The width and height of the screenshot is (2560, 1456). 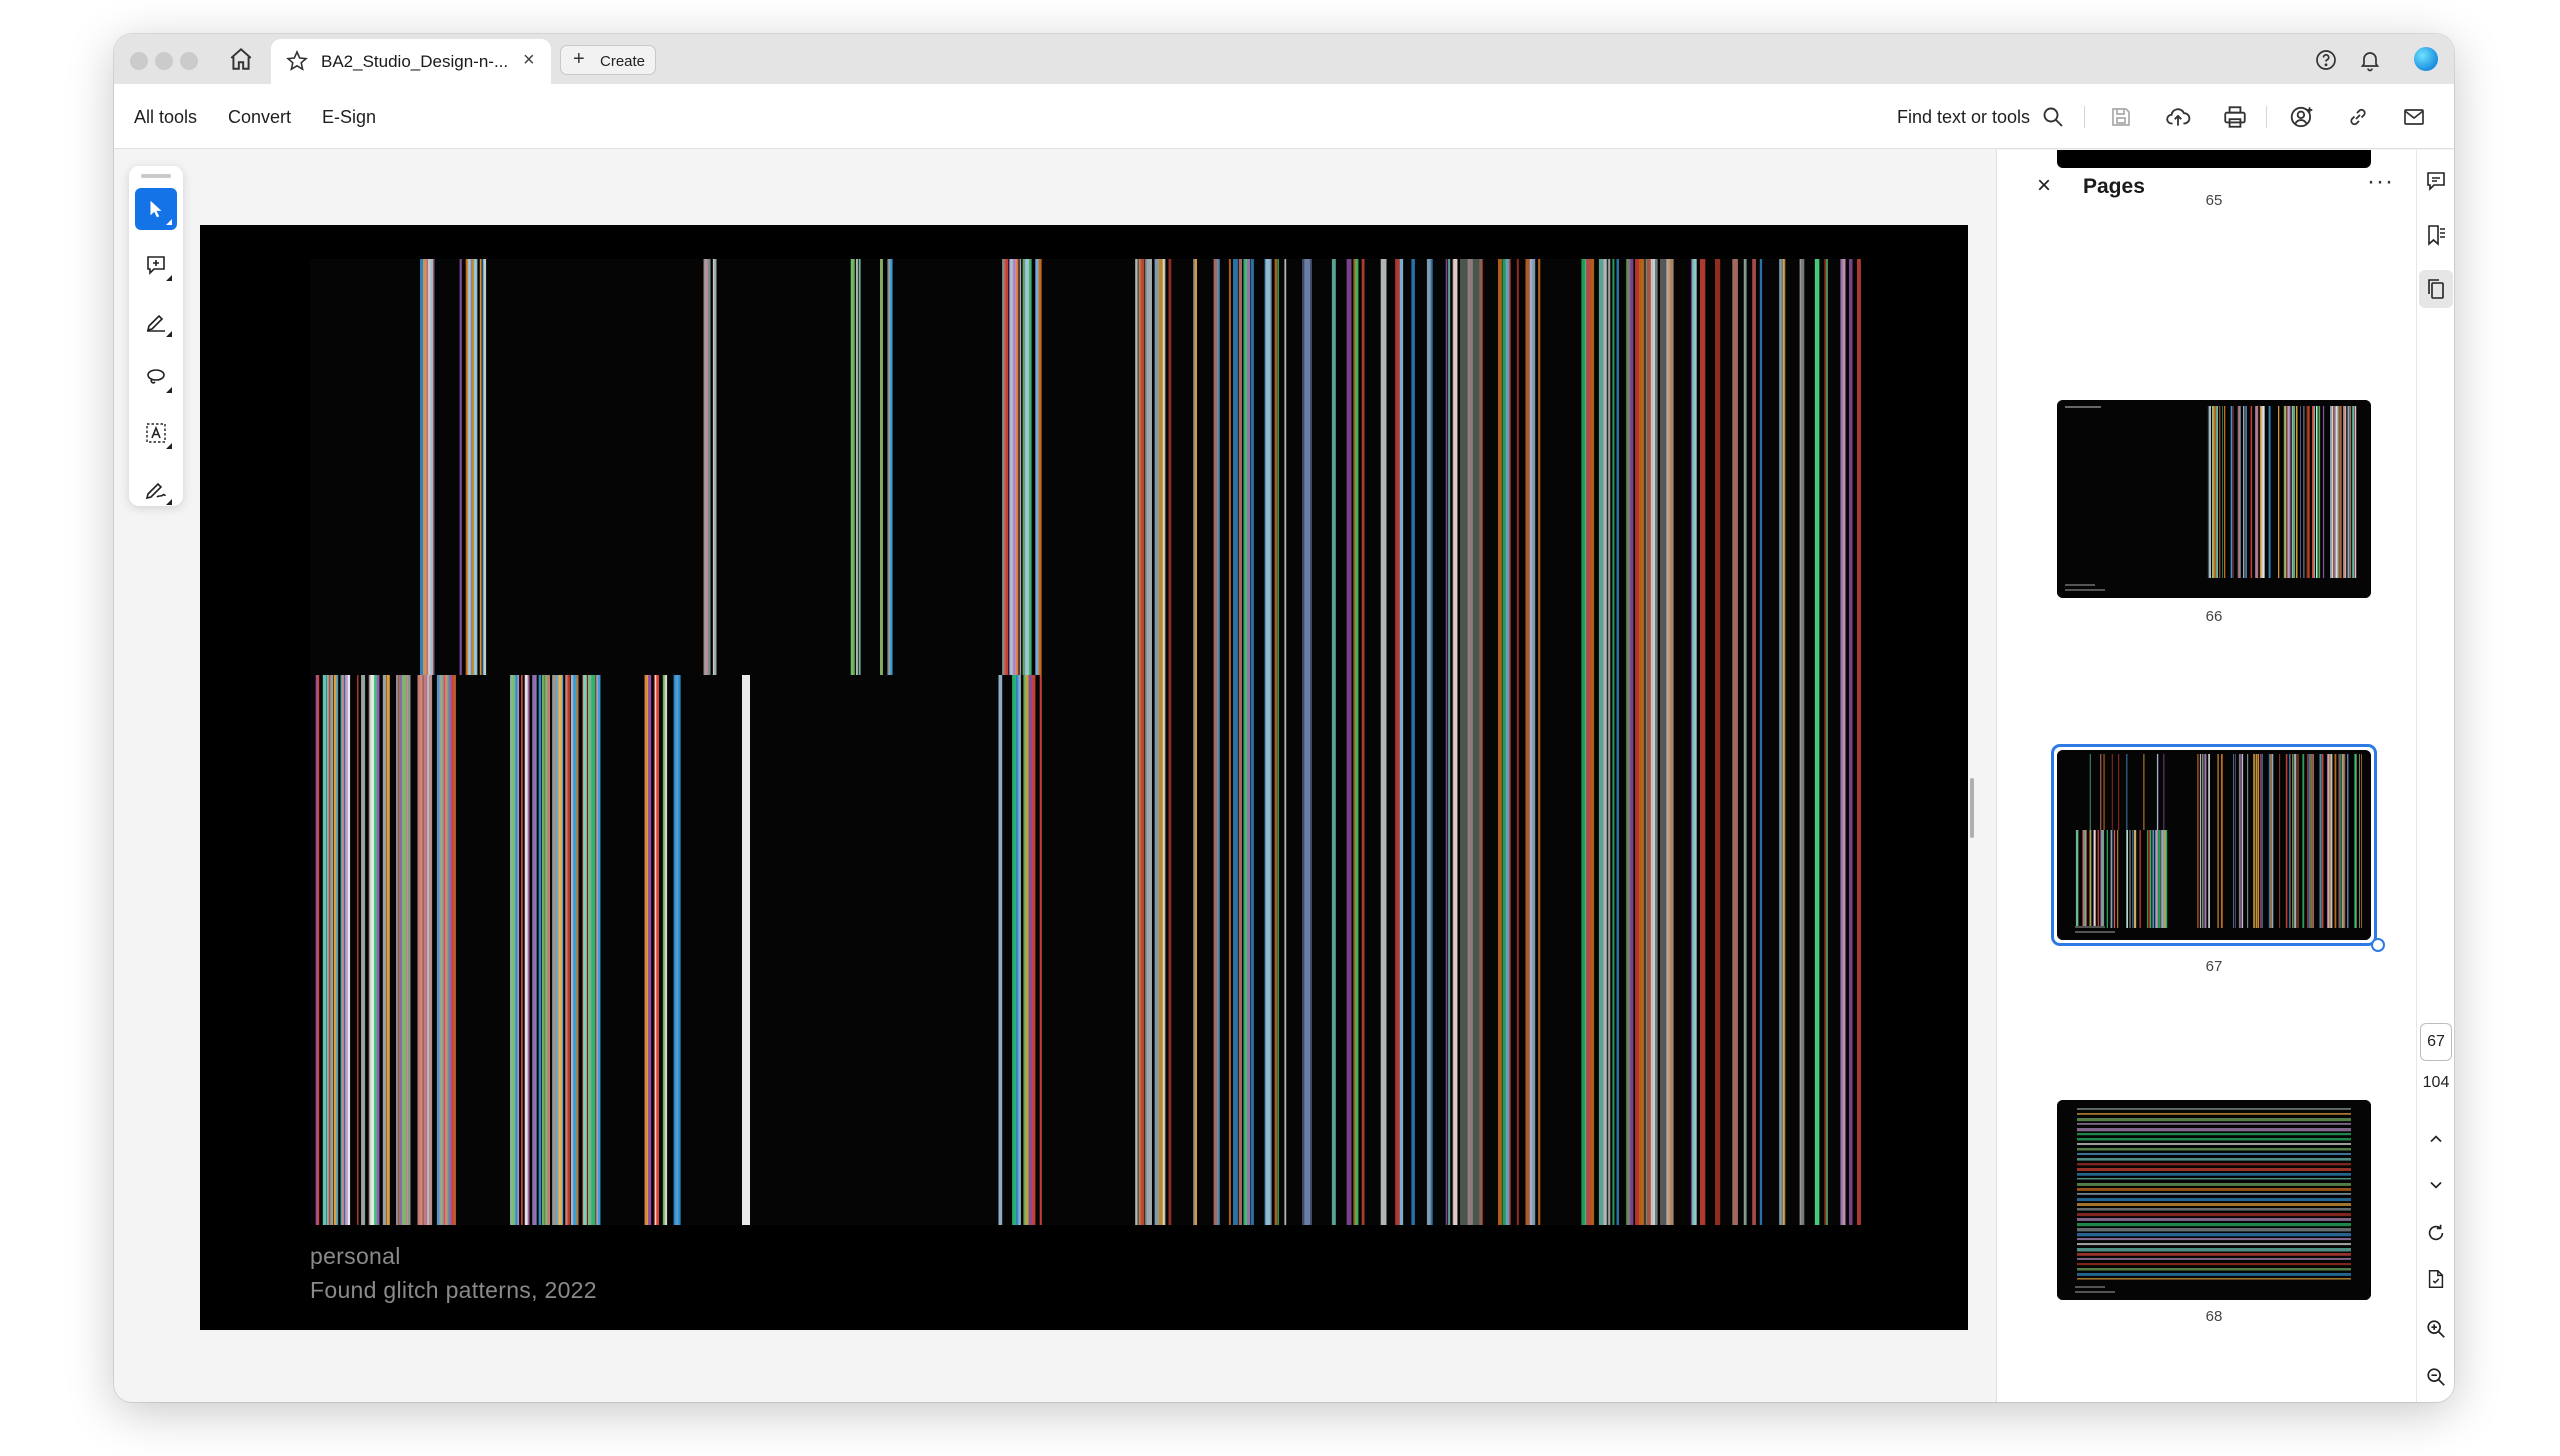 I want to click on quick-tools-bar, so click(x=156, y=336).